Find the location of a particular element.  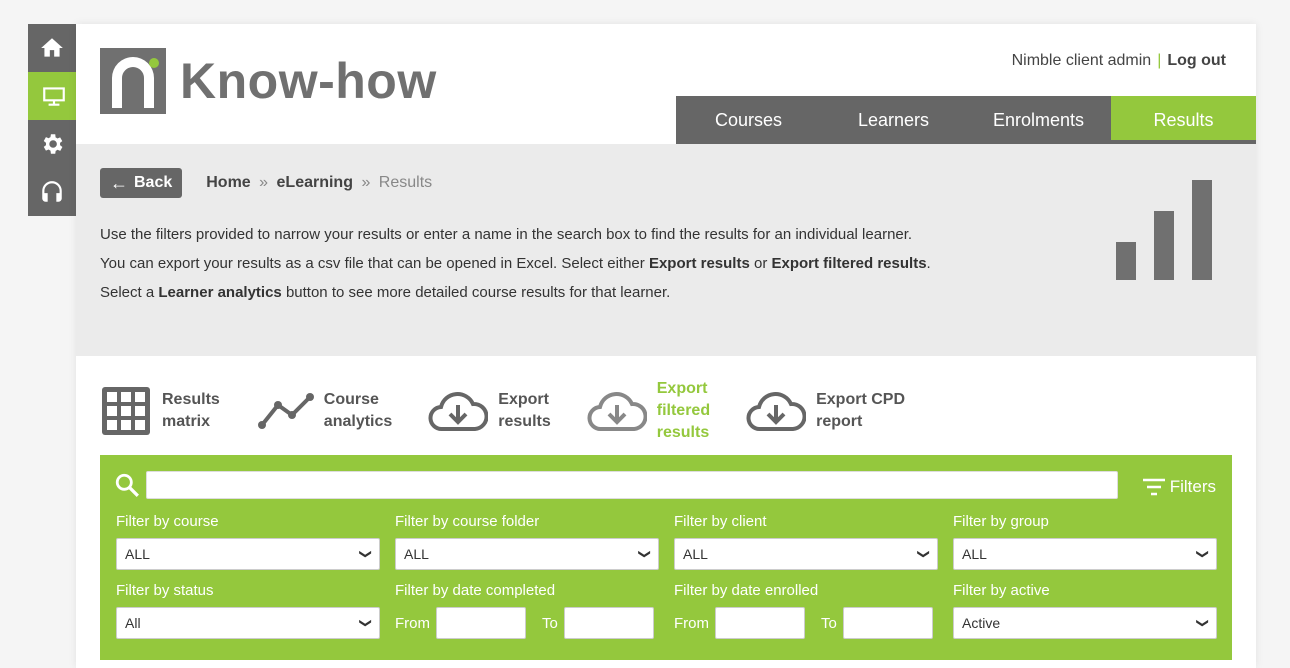

monitor-icon is located at coordinates (54, 96).